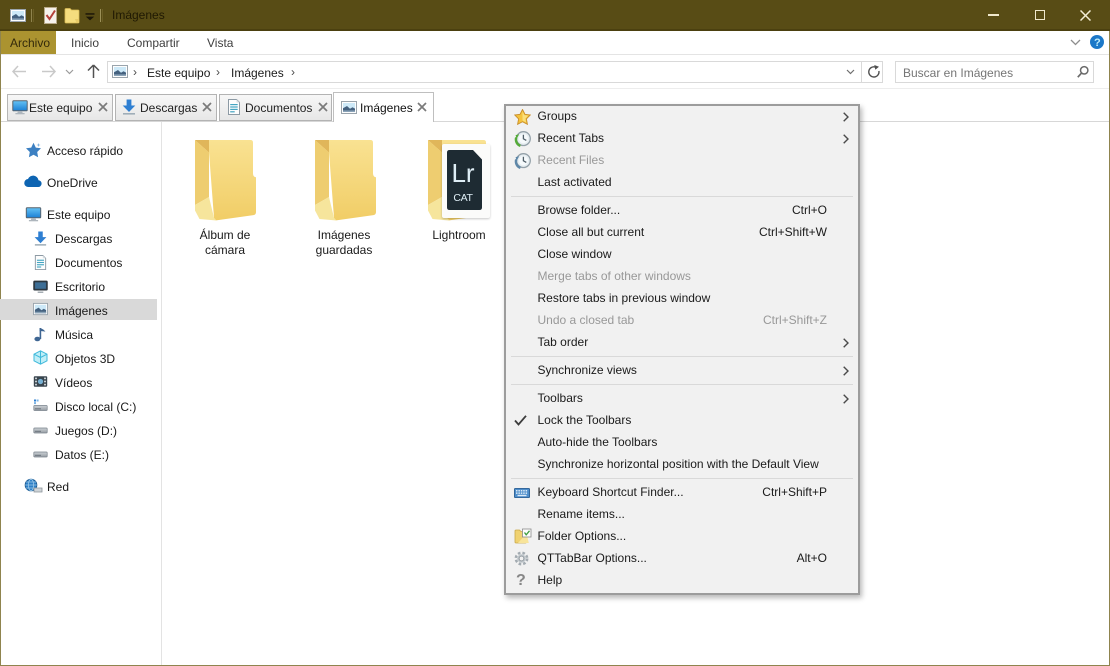  I want to click on svg-text: CAT, so click(463, 198).